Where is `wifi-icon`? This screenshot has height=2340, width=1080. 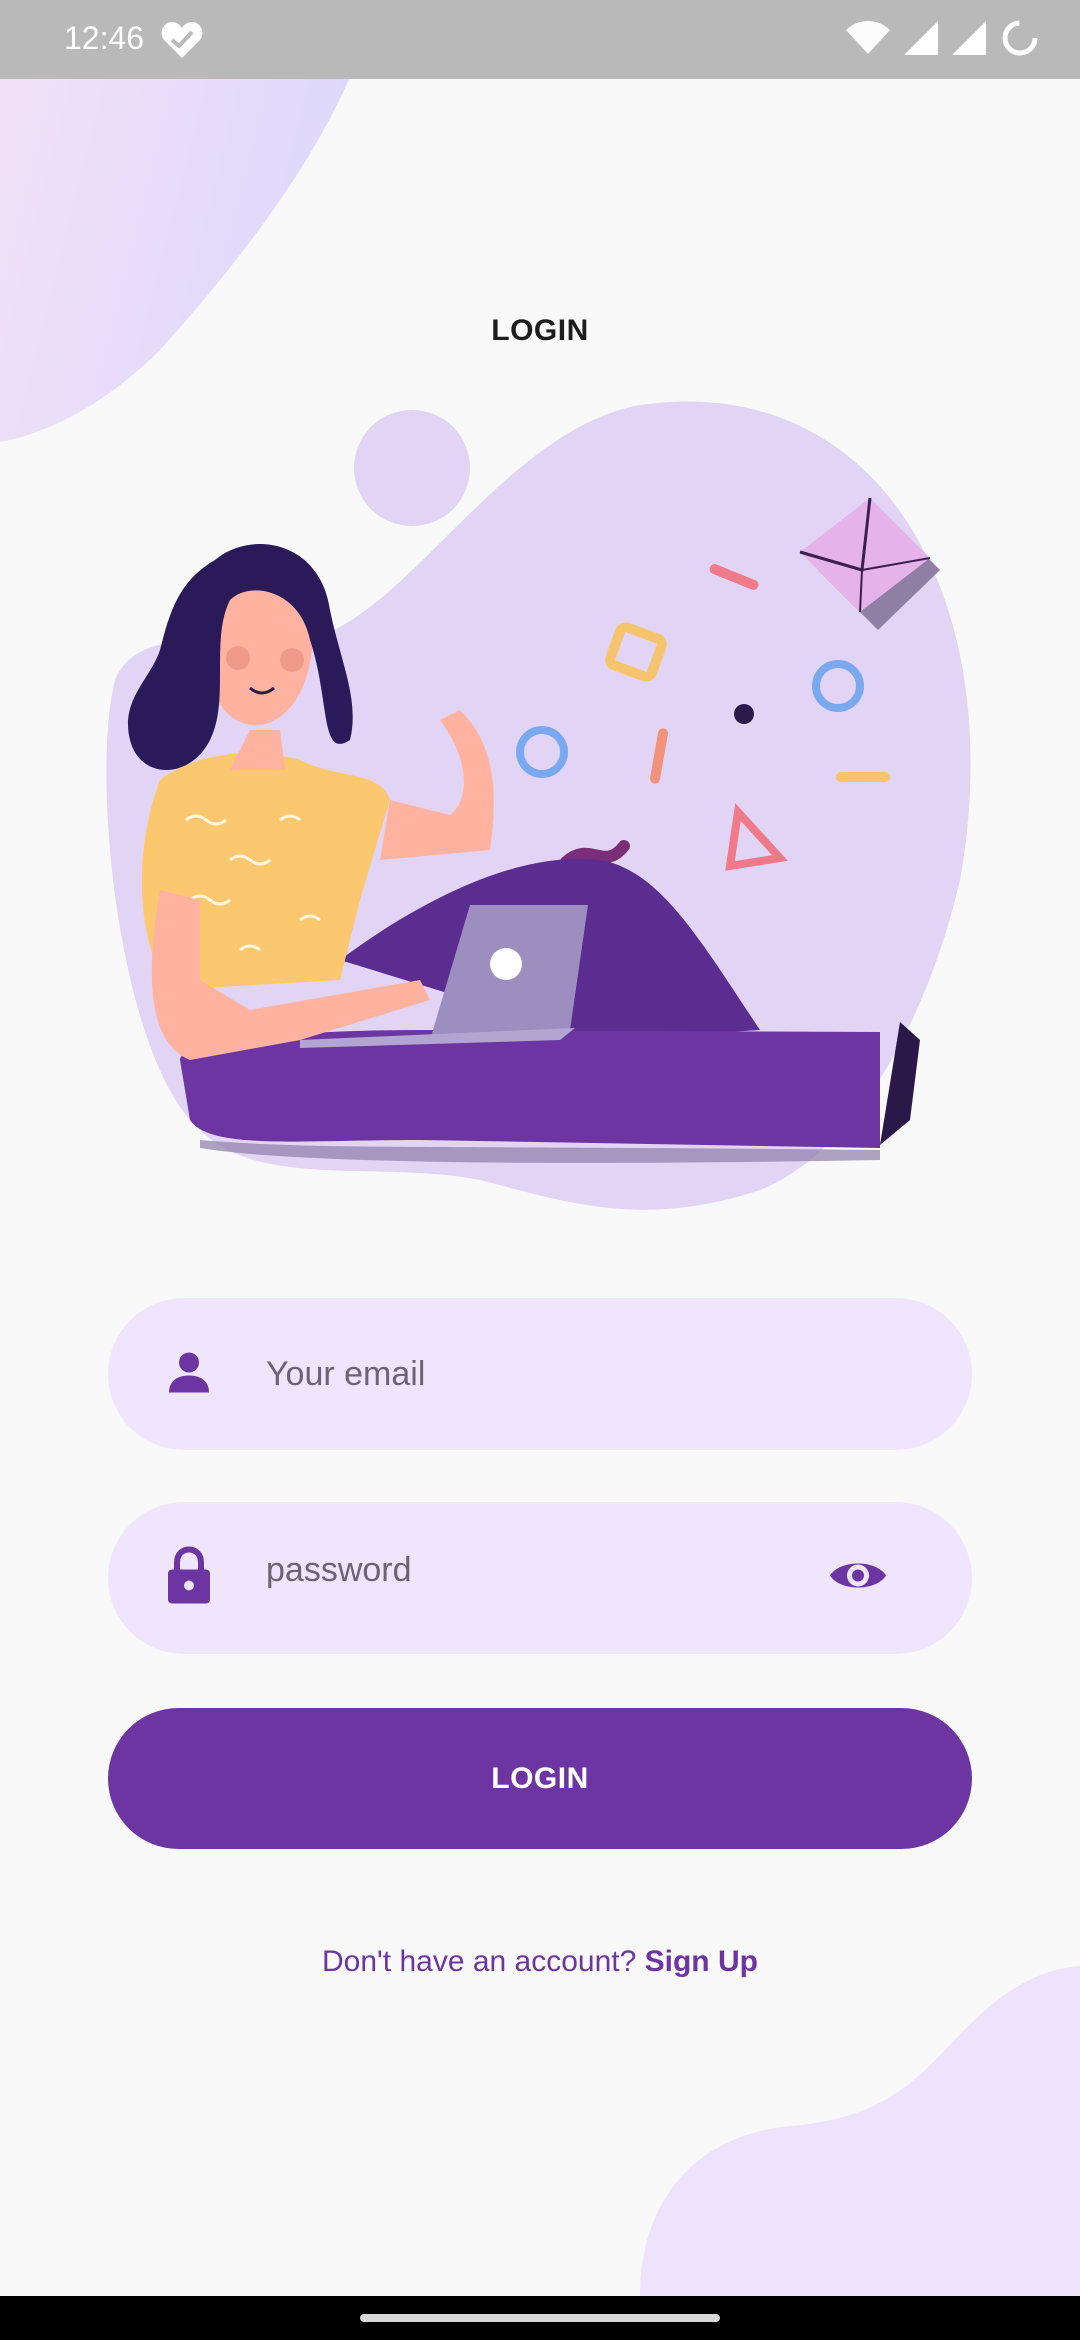
wifi-icon is located at coordinates (868, 40).